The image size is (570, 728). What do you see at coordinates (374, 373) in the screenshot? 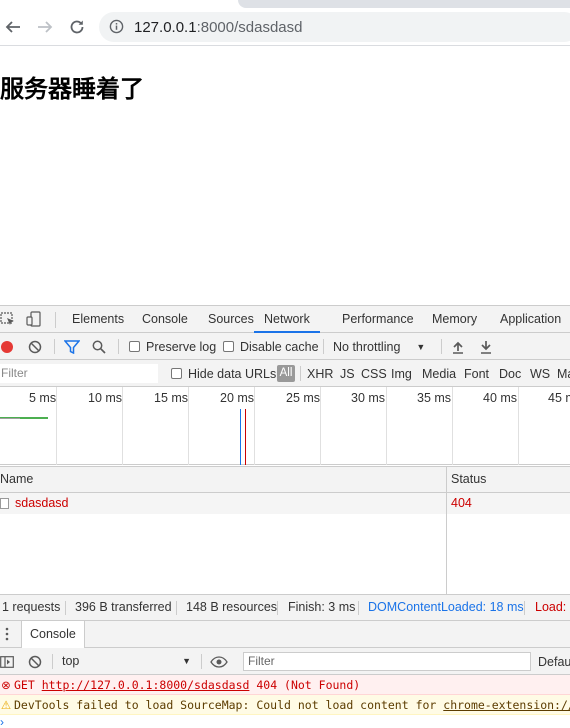
I see `filter-css: CSS` at bounding box center [374, 373].